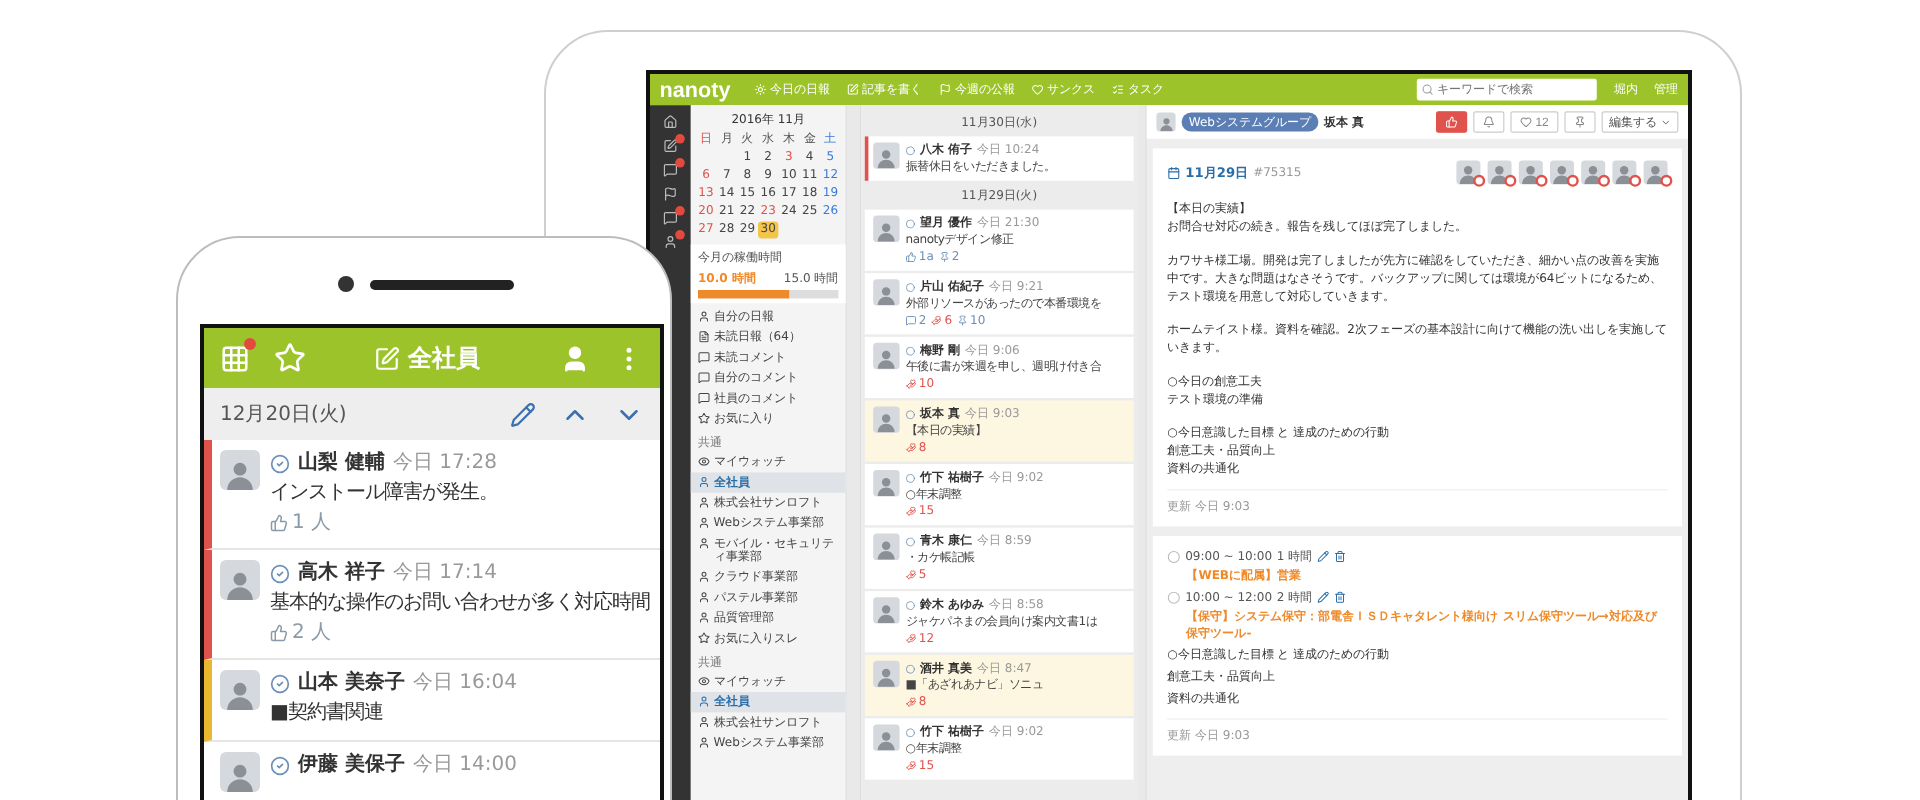  I want to click on author-name: 伊藤 美保子, so click(351, 765).